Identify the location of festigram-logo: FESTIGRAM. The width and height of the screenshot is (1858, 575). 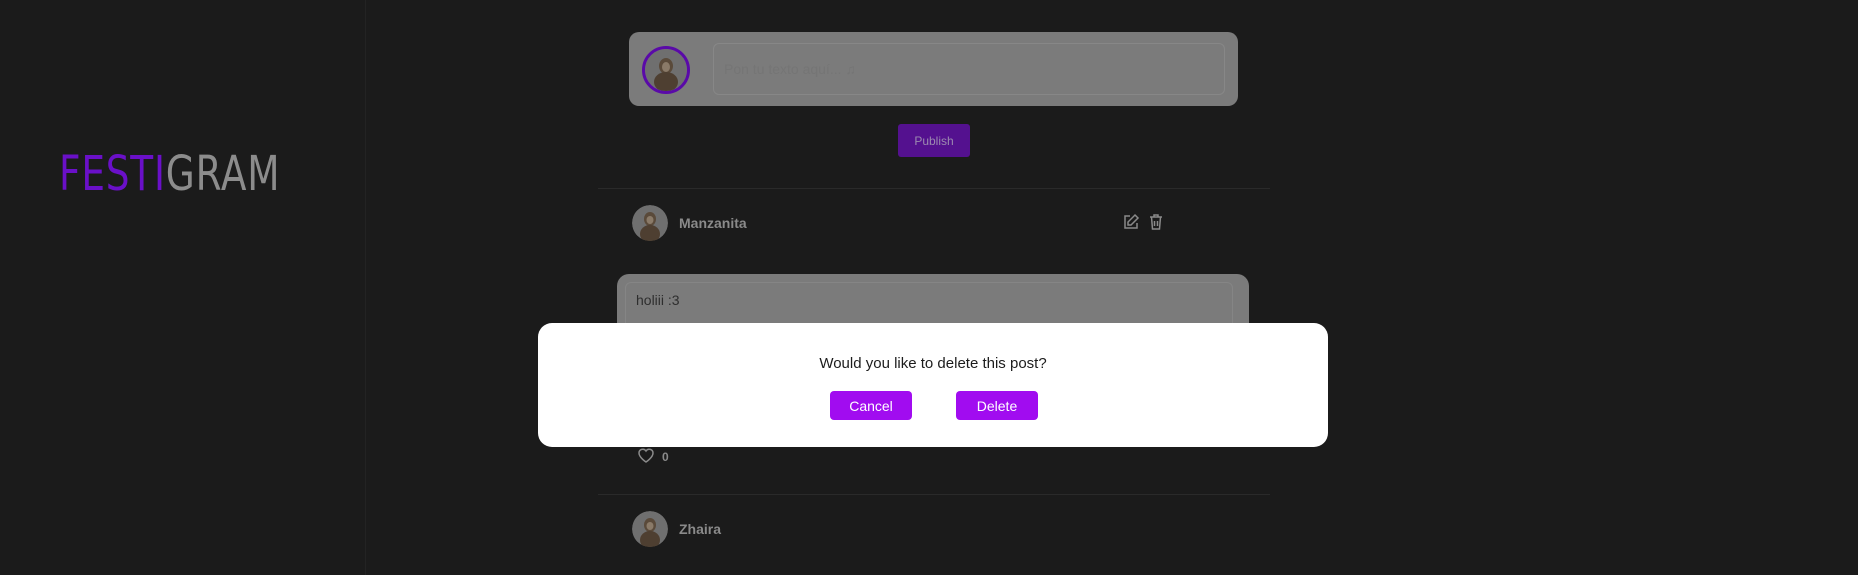
(169, 174).